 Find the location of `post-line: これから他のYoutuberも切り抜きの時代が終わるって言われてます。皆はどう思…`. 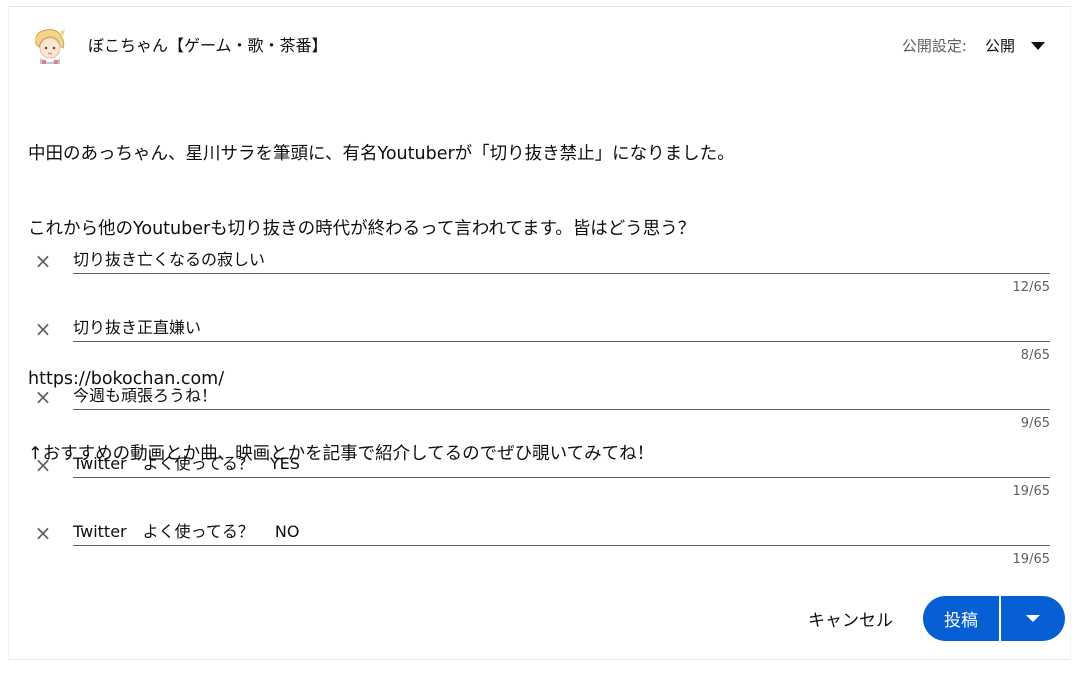

post-line: これから他のYoutuberも切り抜きの時代が終わるって言われてます。皆はどう思… is located at coordinates (362, 229).